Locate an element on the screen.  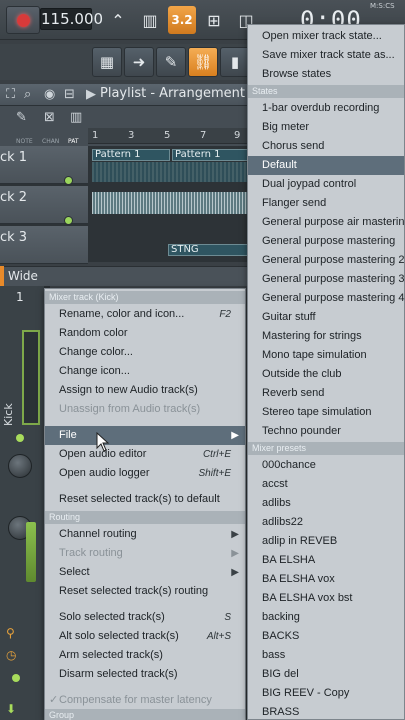
ruler-mark: 7 is located at coordinates (203, 135).